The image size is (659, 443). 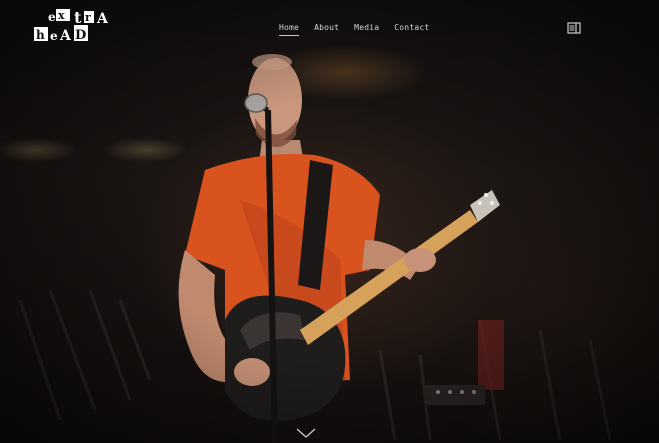 I want to click on sidebar-menu-icon, so click(x=574, y=28).